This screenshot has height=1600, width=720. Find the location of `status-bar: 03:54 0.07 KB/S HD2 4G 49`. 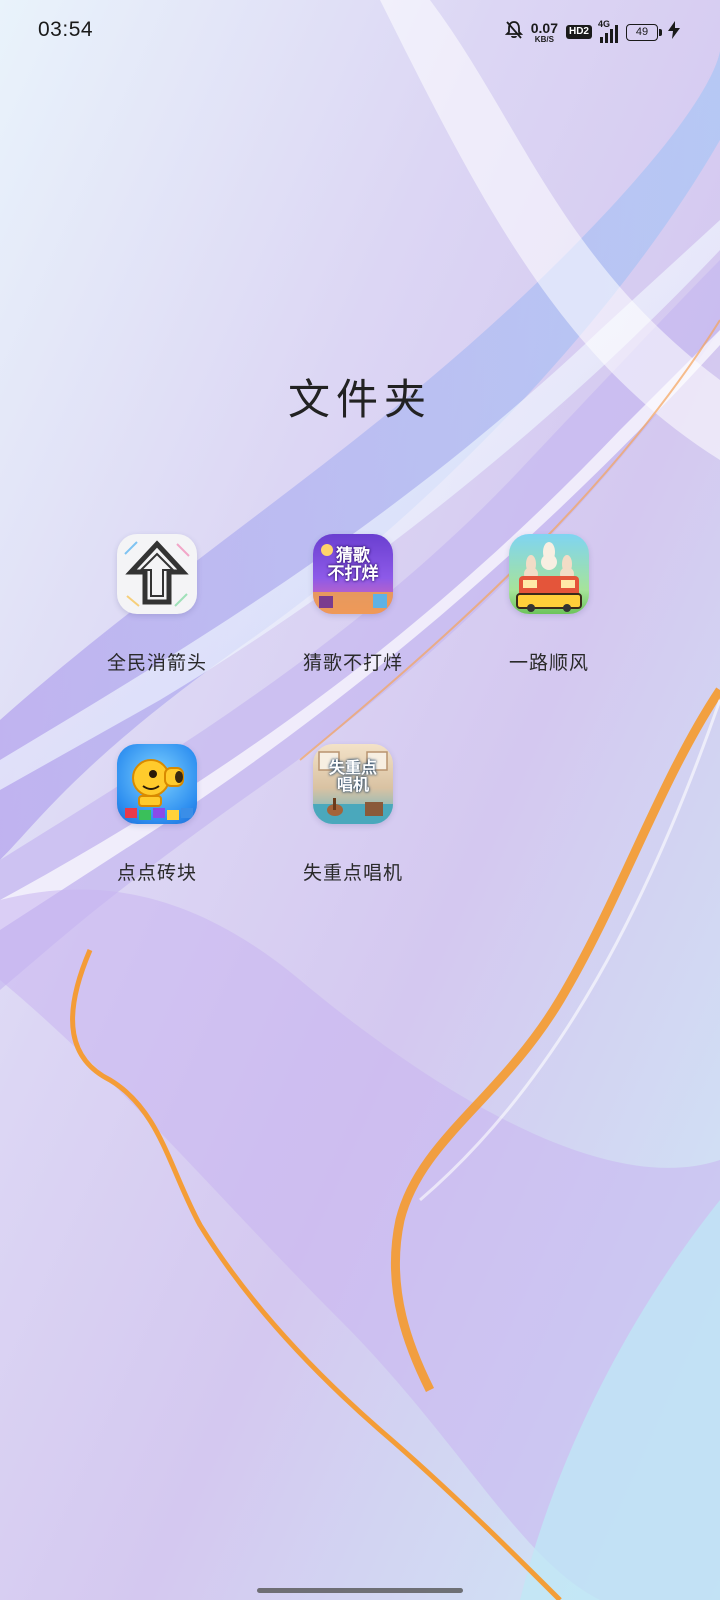

status-bar: 03:54 0.07 KB/S HD2 4G 49 is located at coordinates (360, 32).